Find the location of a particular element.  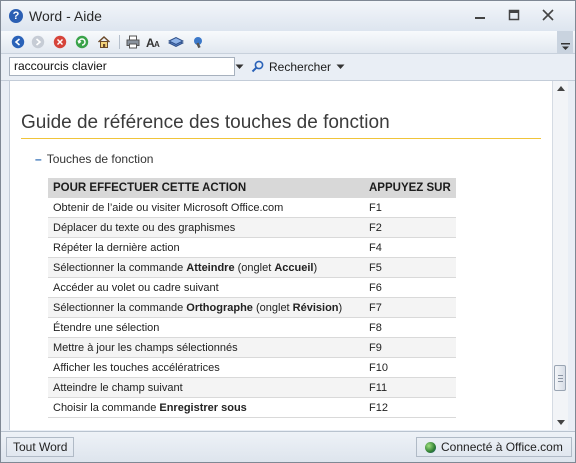

title-divider is located at coordinates (281, 138).